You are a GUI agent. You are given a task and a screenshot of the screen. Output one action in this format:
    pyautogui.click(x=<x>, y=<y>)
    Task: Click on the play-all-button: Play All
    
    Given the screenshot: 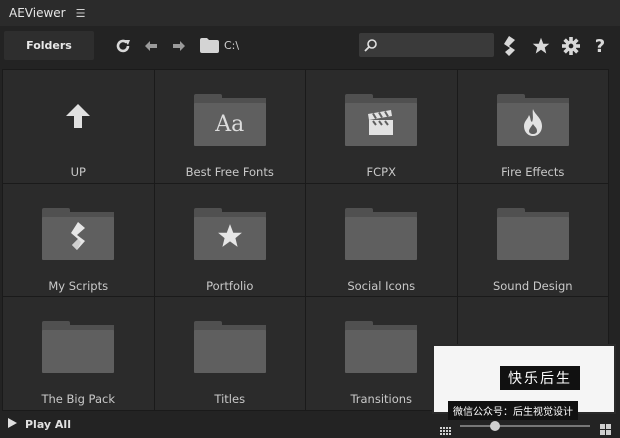 What is the action you would take?
    pyautogui.click(x=39, y=424)
    